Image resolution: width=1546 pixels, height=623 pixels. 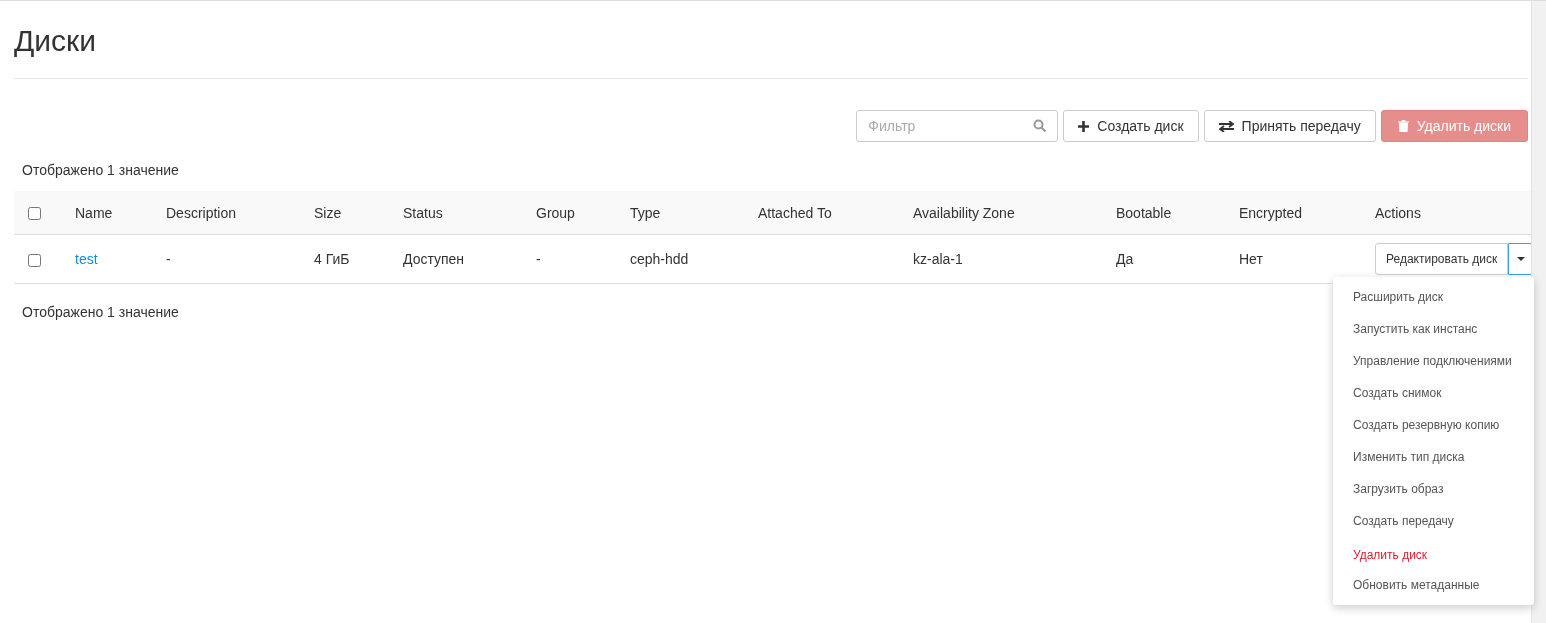 What do you see at coordinates (1433, 521) in the screenshot?
I see `menu-item: Создать передачу` at bounding box center [1433, 521].